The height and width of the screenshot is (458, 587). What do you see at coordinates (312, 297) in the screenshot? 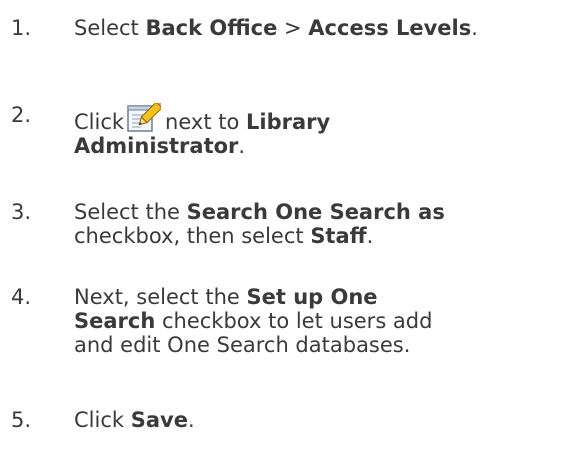
I see `checkbox-set-up-one-search: Set up One` at bounding box center [312, 297].